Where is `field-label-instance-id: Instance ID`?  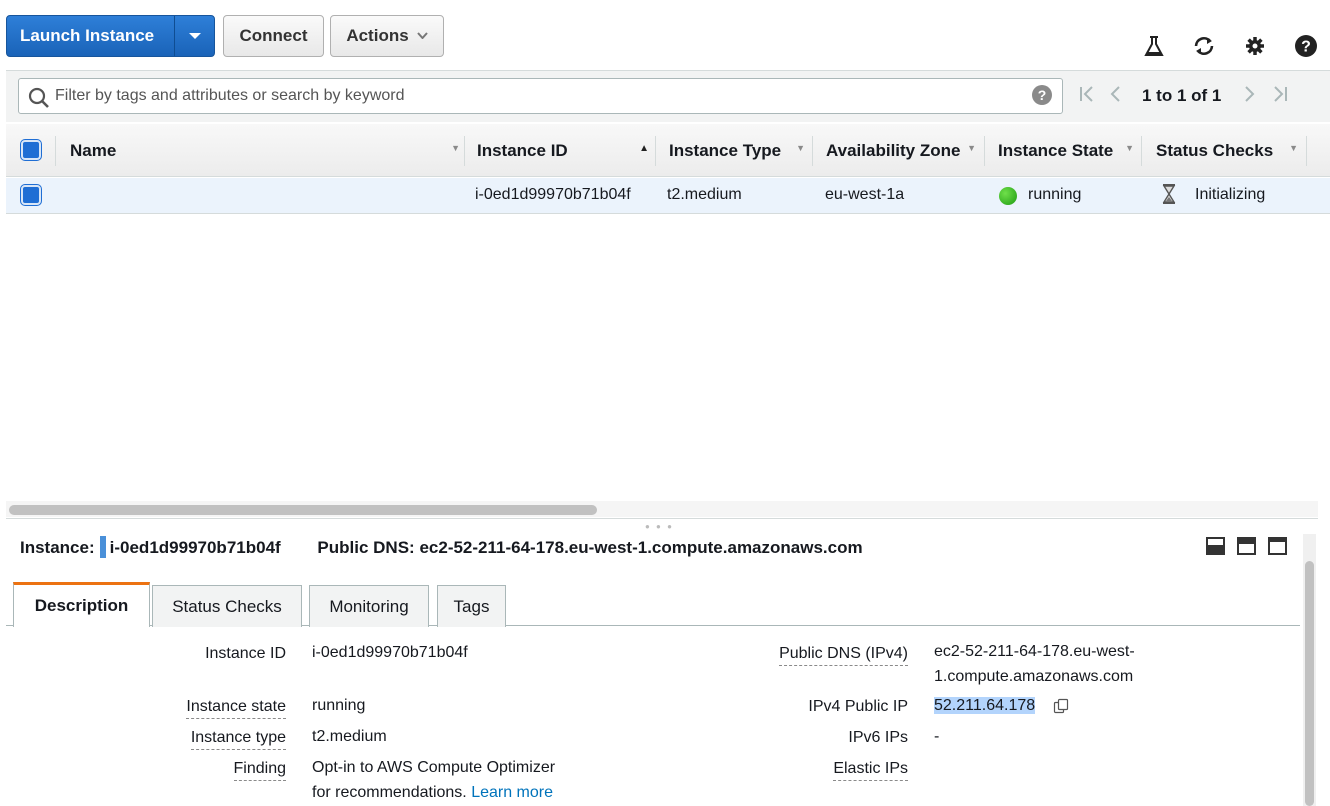 field-label-instance-id: Instance ID is located at coordinates (245, 653).